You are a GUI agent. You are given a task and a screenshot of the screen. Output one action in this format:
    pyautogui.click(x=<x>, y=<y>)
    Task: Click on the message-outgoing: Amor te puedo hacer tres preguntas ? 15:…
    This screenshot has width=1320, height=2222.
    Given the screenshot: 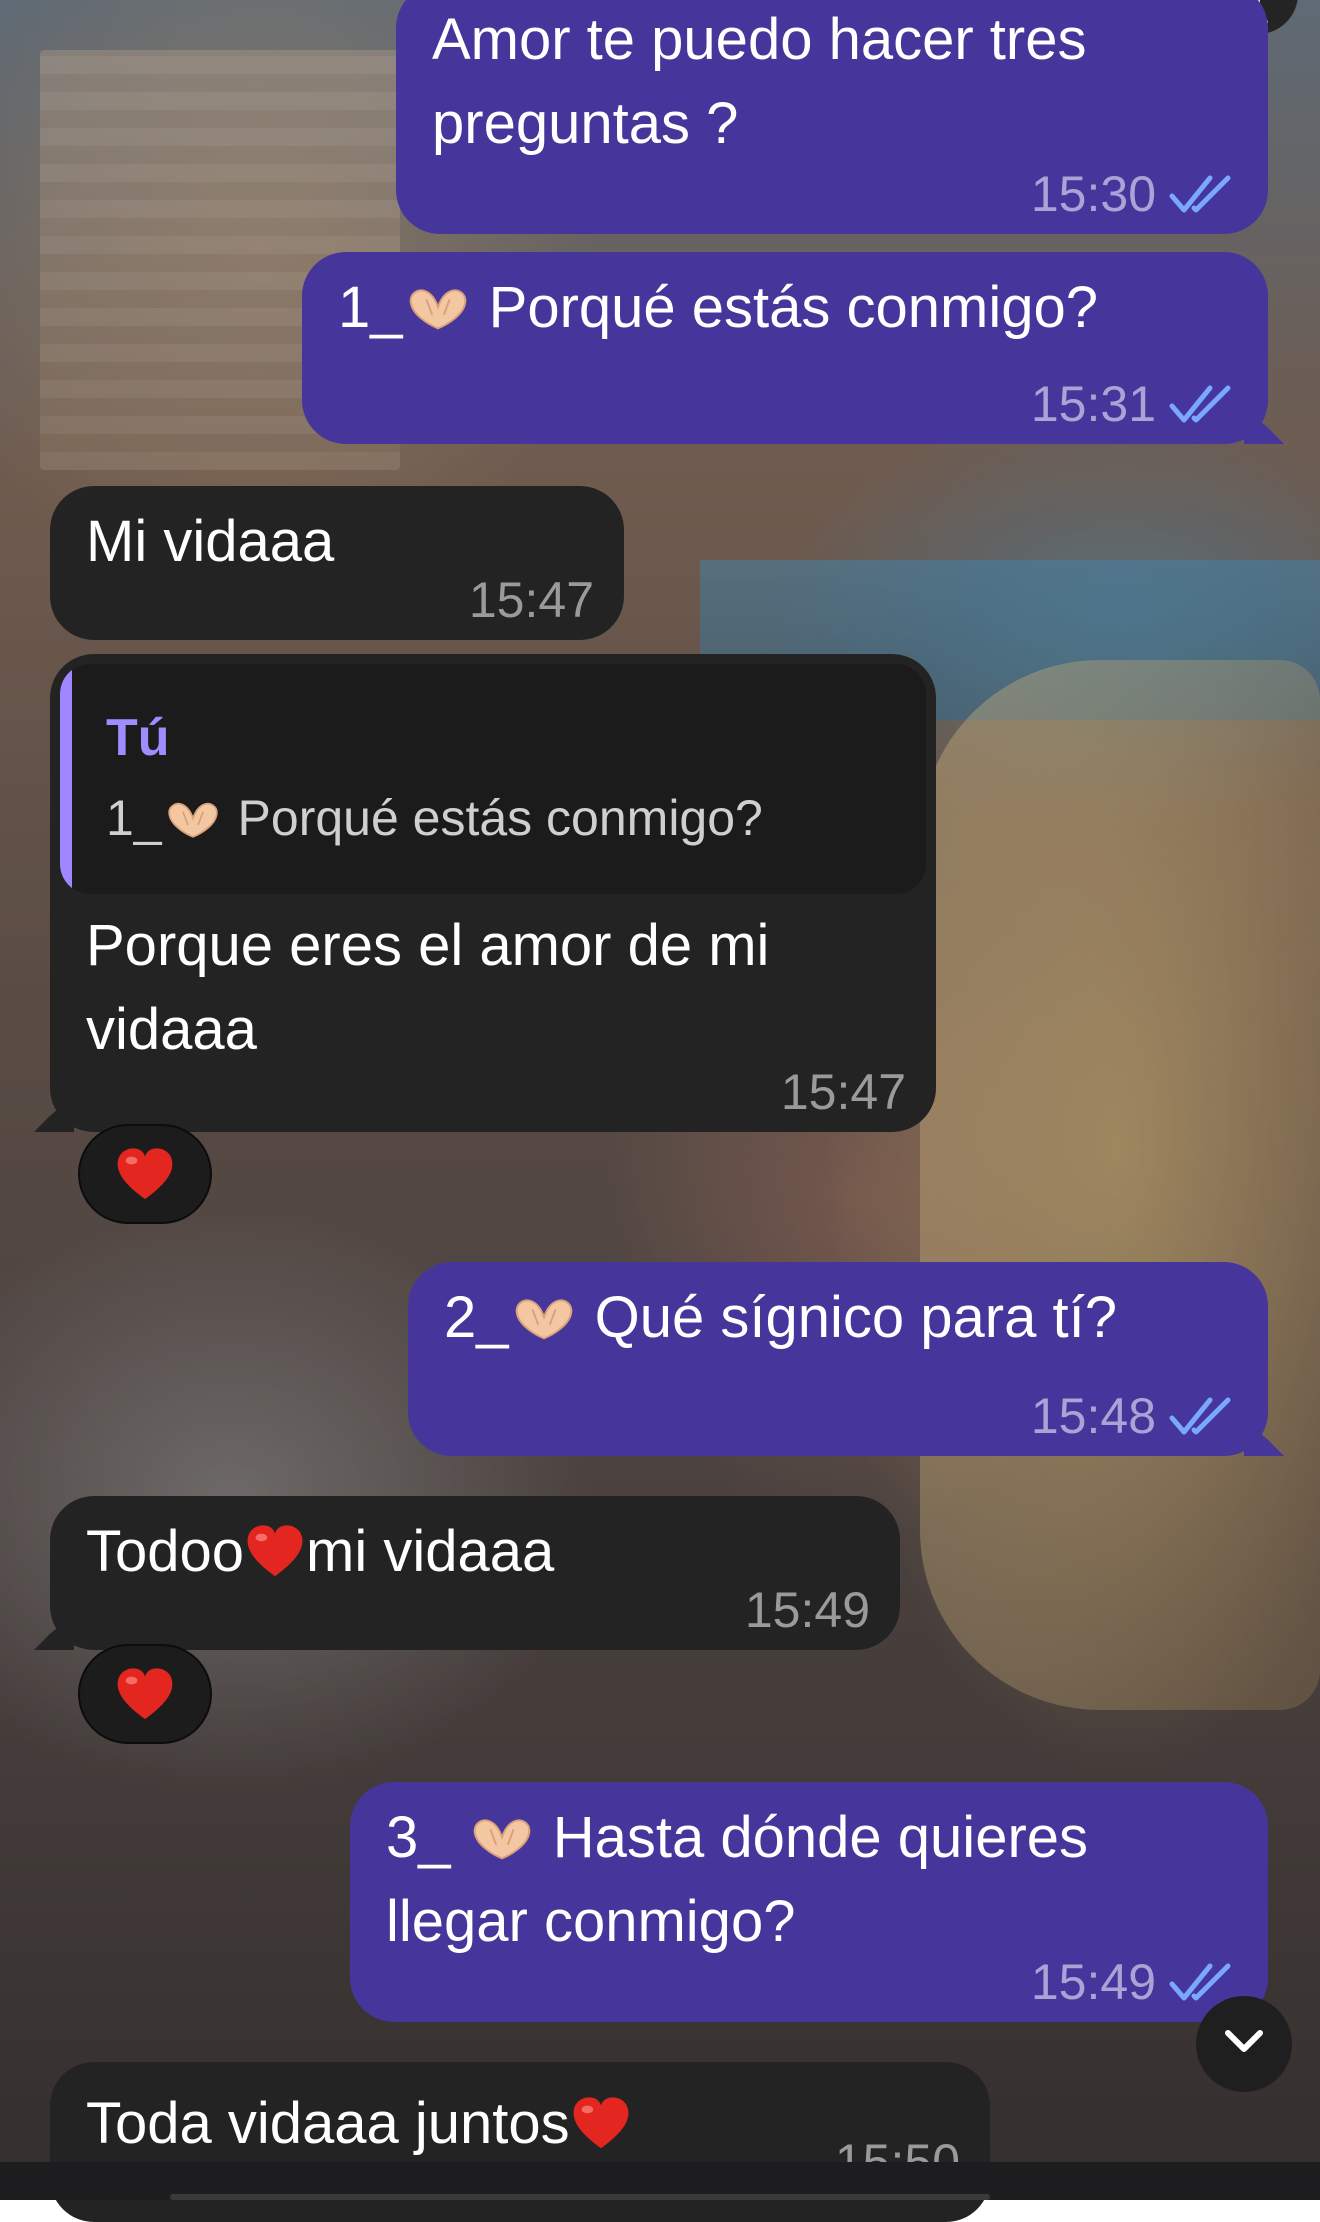 What is the action you would take?
    pyautogui.click(x=832, y=117)
    